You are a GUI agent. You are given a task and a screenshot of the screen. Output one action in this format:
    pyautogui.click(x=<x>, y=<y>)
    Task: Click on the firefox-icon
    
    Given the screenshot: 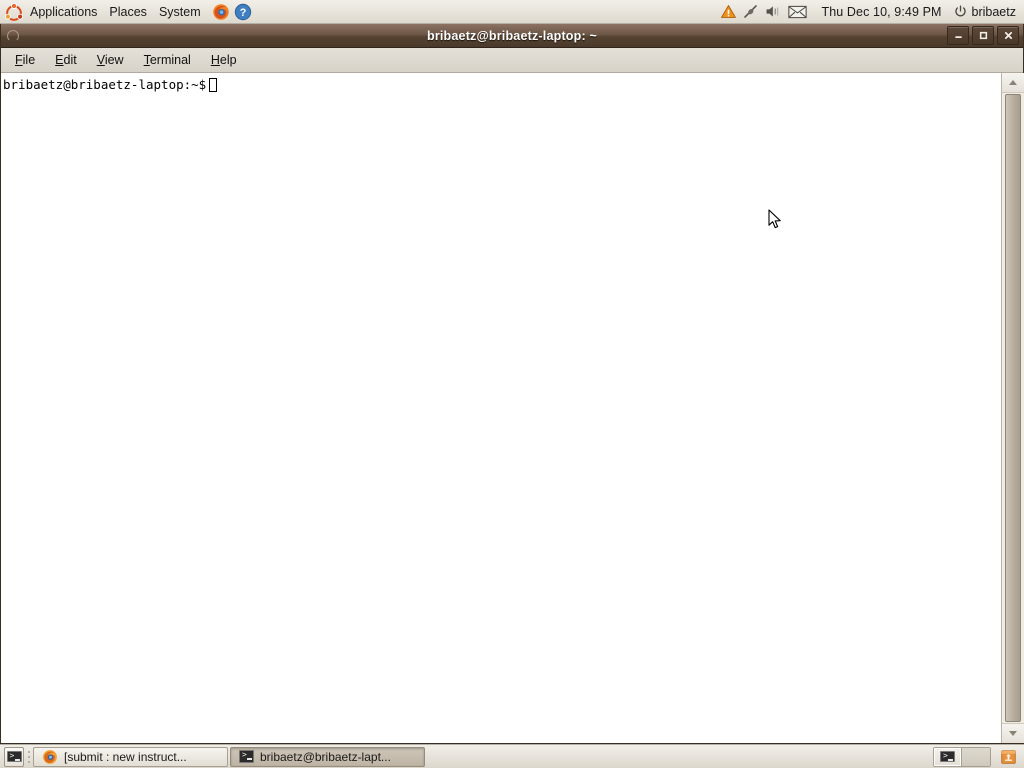 What is the action you would take?
    pyautogui.click(x=50, y=757)
    